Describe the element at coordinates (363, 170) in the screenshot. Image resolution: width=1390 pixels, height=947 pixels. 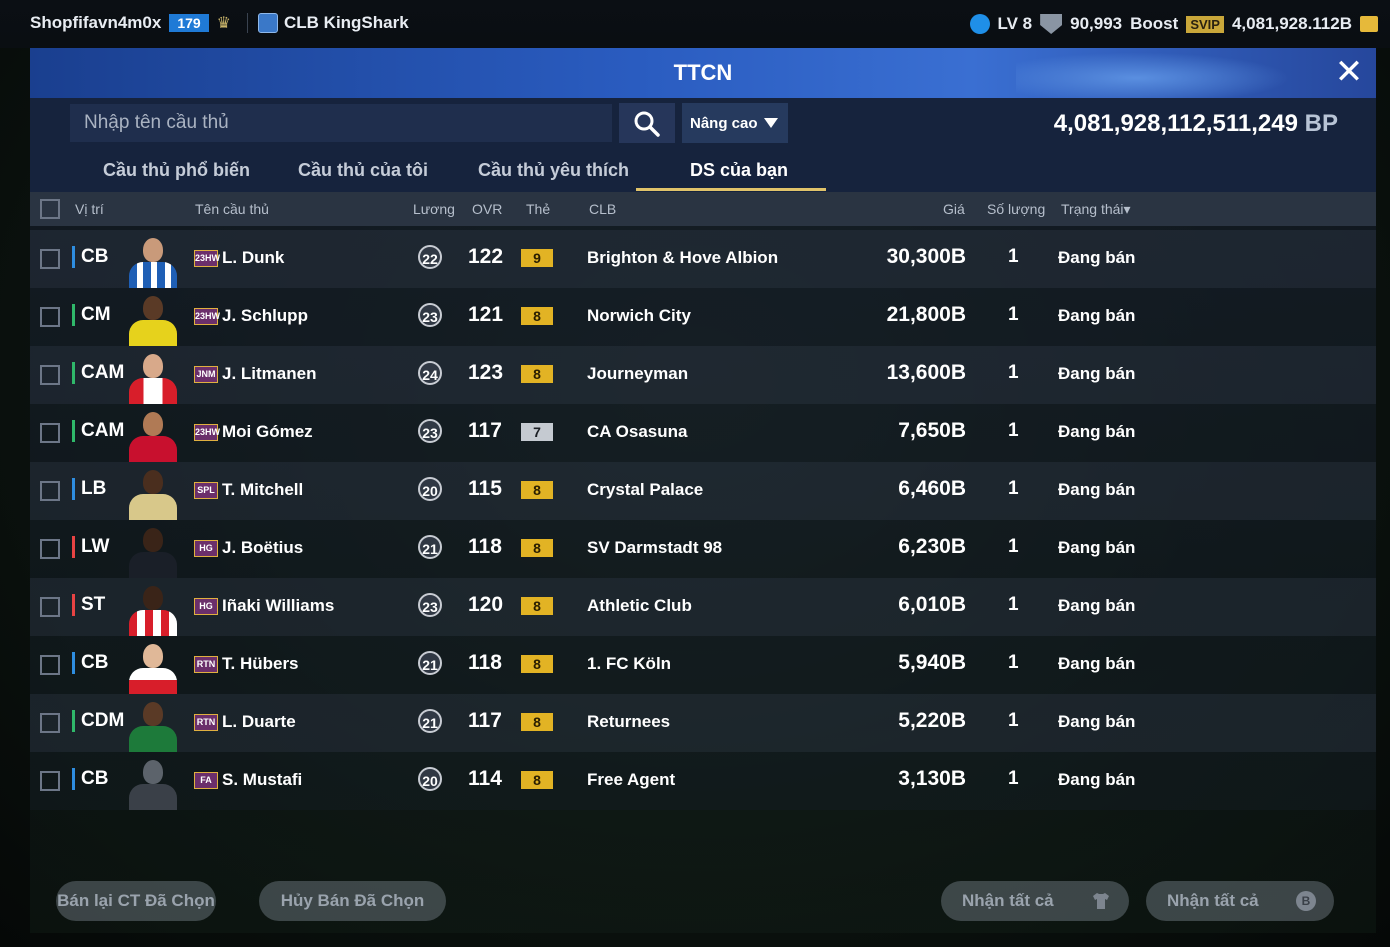
I see `tab-my-players: Cầu thủ của tôi` at that location.